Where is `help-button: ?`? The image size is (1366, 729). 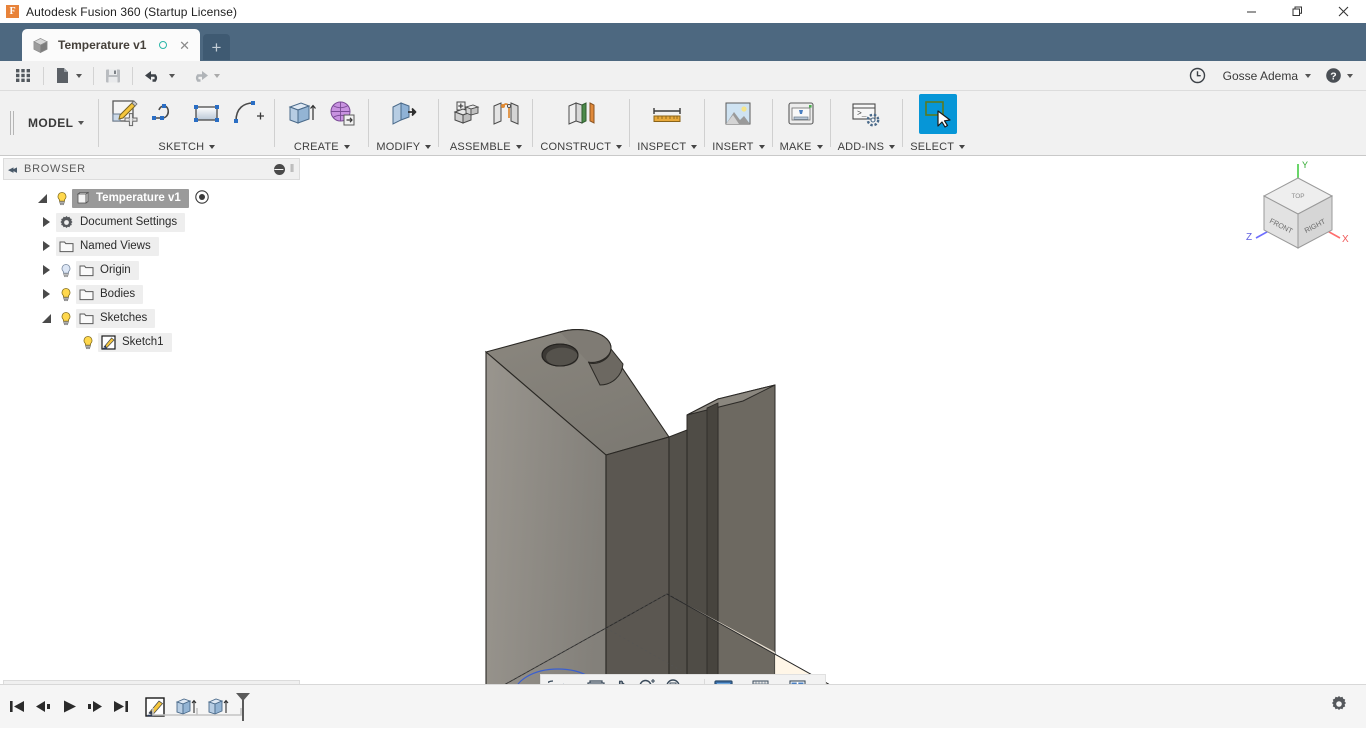
help-button: ? is located at coordinates (1339, 76).